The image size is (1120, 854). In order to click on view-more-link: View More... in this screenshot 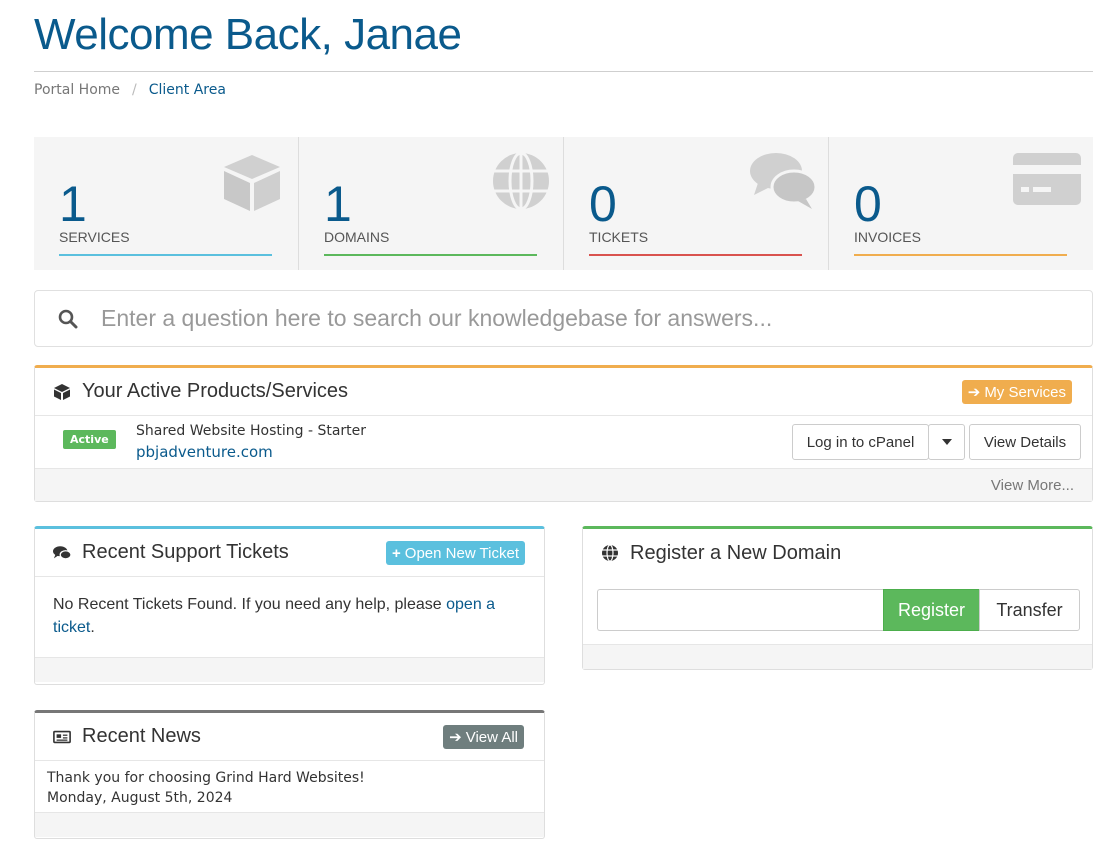, I will do `click(1032, 485)`.